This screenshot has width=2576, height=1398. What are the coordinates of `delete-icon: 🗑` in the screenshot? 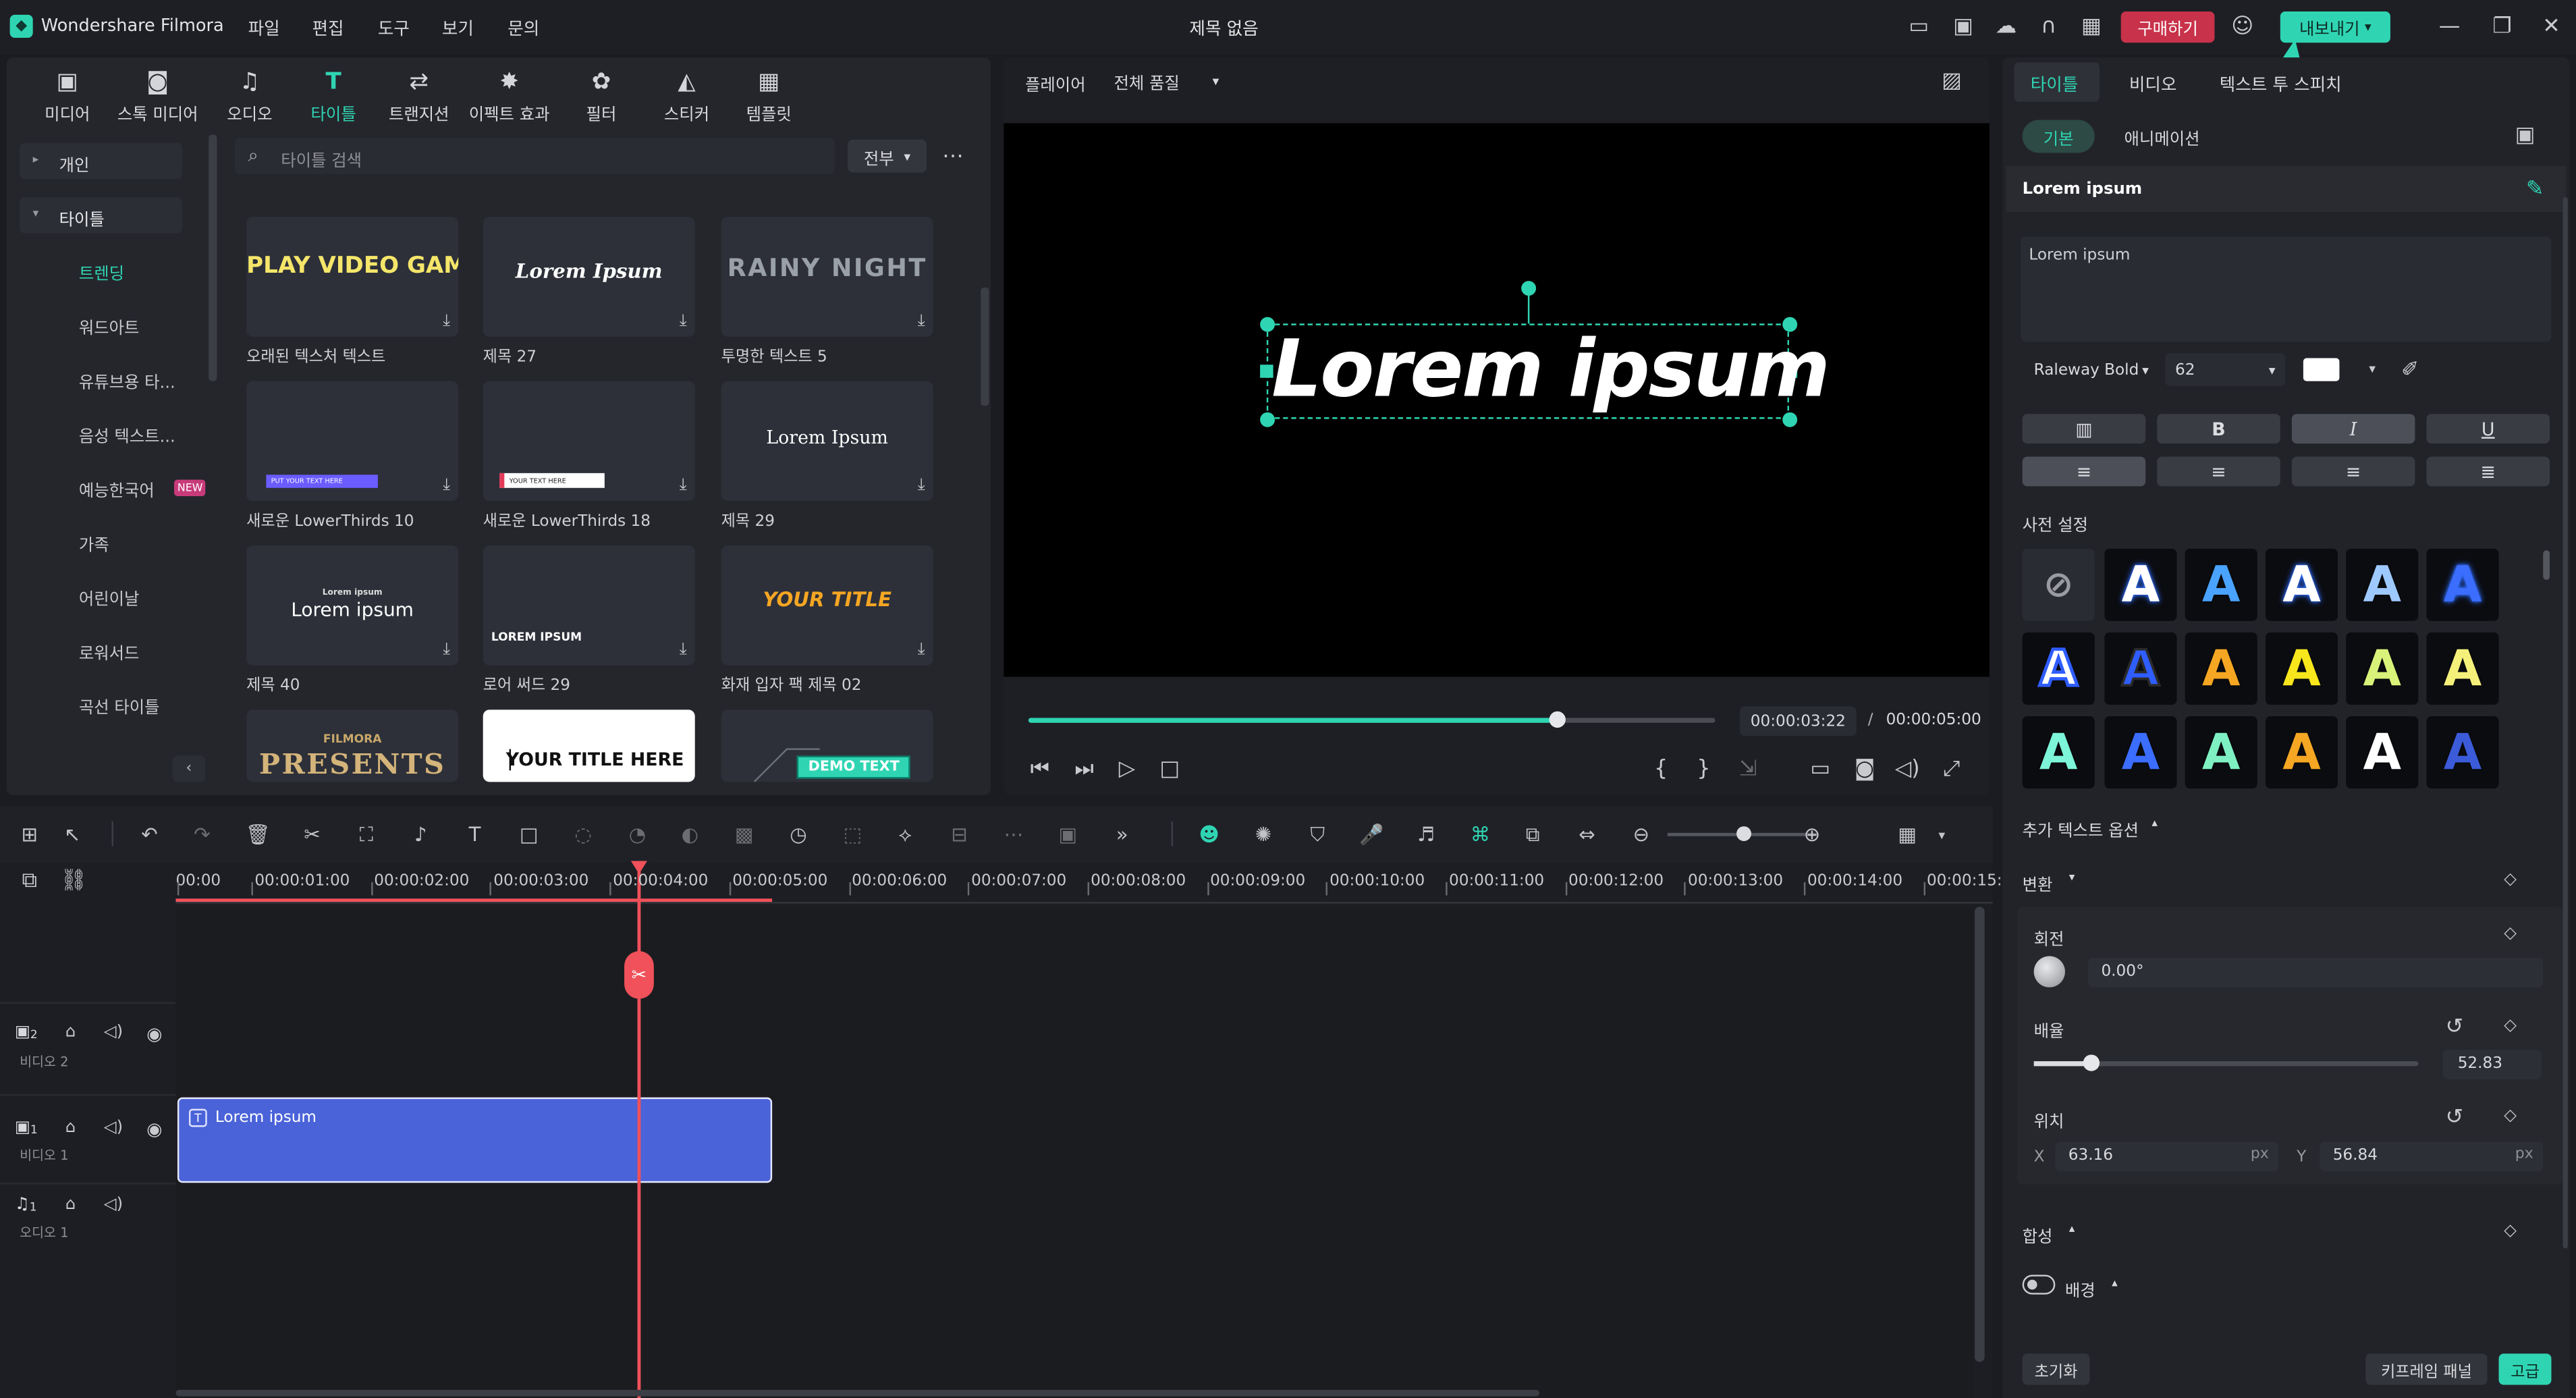 It's located at (258, 835).